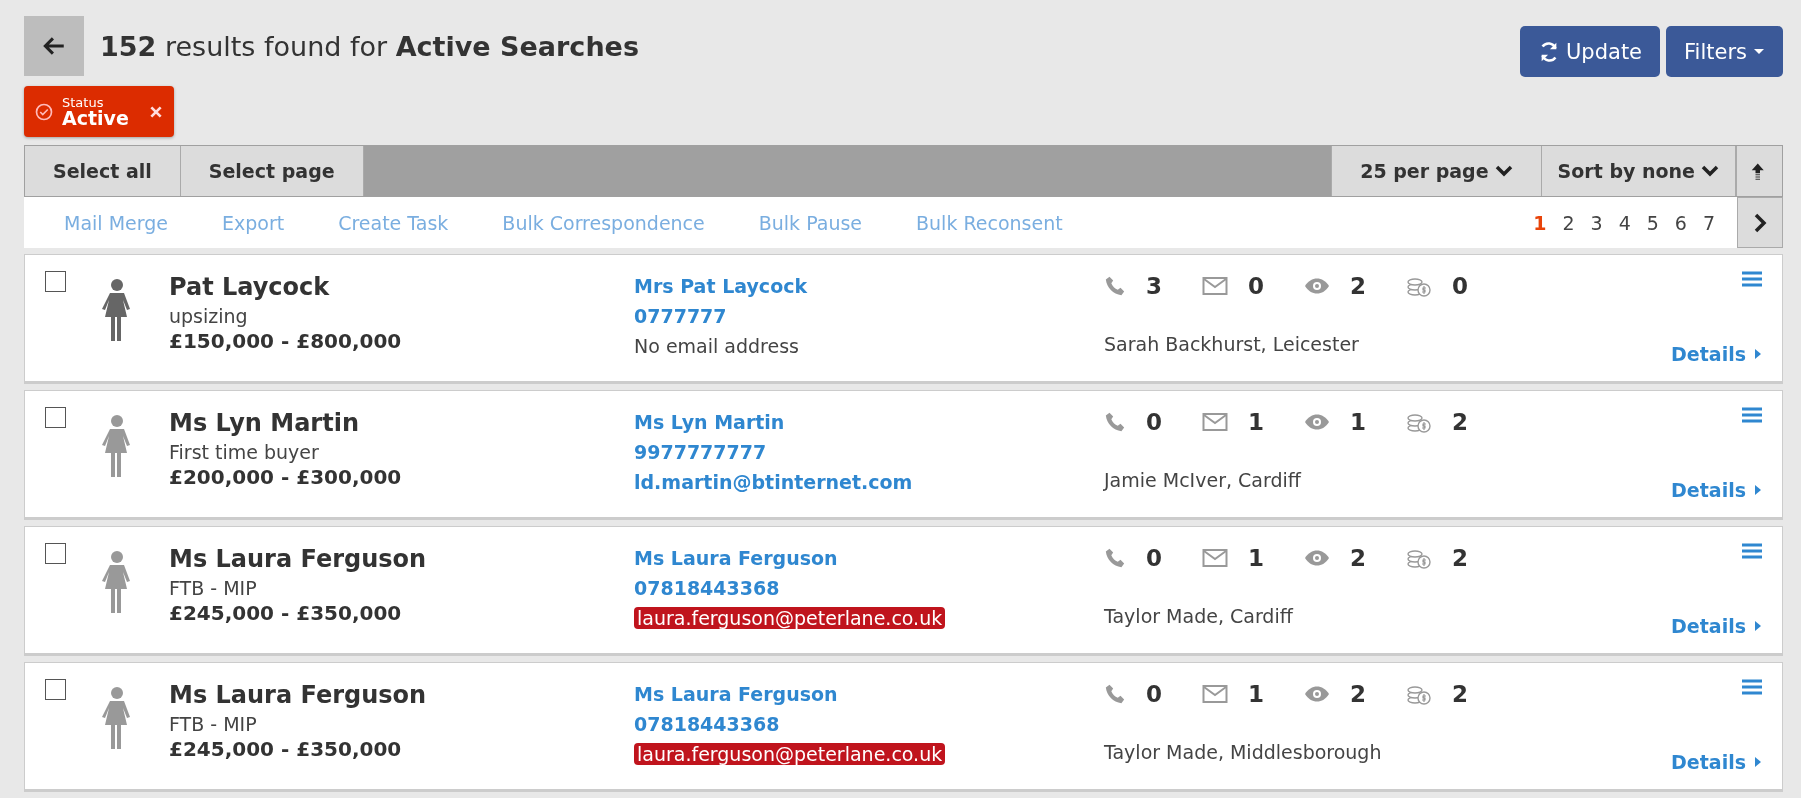 The width and height of the screenshot is (1801, 798). I want to click on filters-button: Filters, so click(1724, 51).